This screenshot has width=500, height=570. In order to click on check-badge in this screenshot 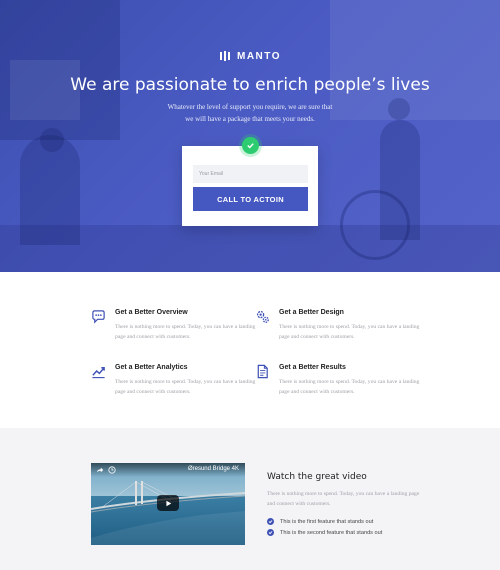, I will do `click(250, 145)`.